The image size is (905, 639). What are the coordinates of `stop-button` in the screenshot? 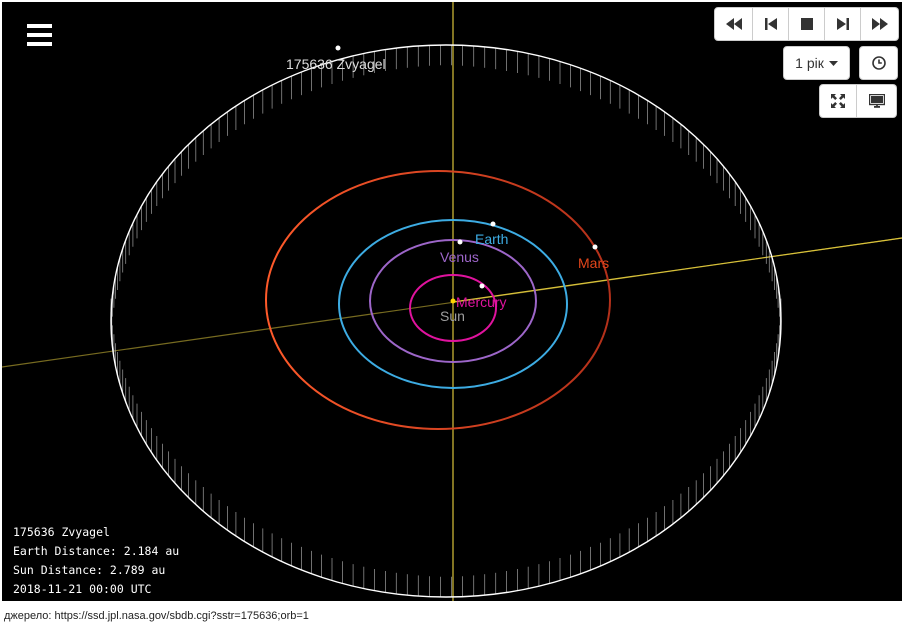 It's located at (807, 24).